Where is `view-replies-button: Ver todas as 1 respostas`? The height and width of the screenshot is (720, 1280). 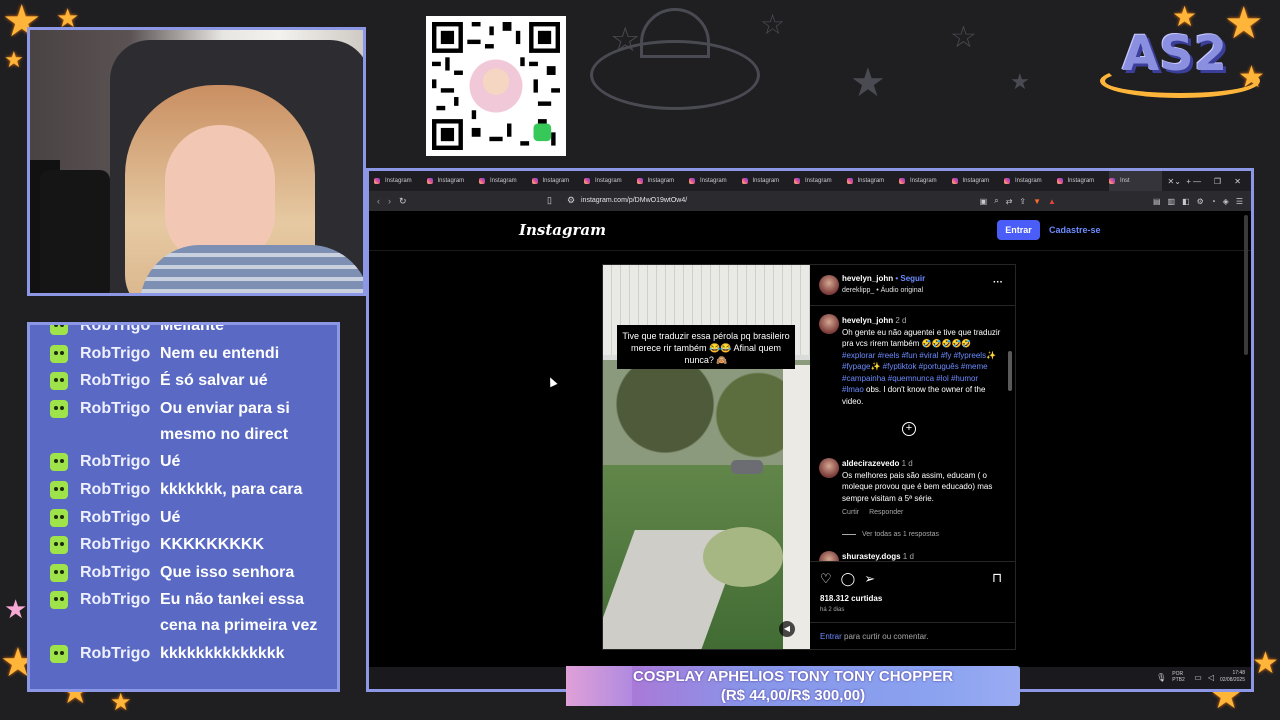 view-replies-button: Ver todas as 1 respostas is located at coordinates (890, 534).